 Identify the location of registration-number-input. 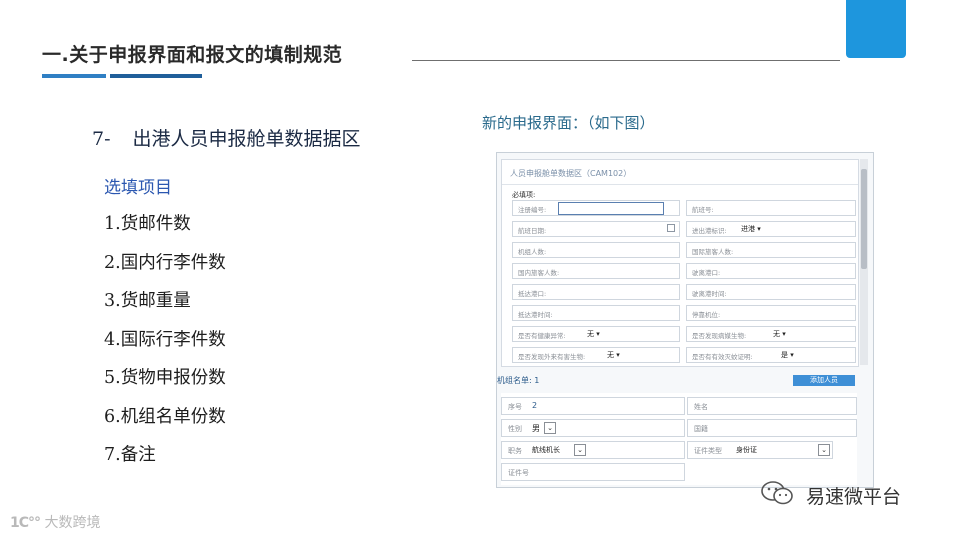
(611, 208).